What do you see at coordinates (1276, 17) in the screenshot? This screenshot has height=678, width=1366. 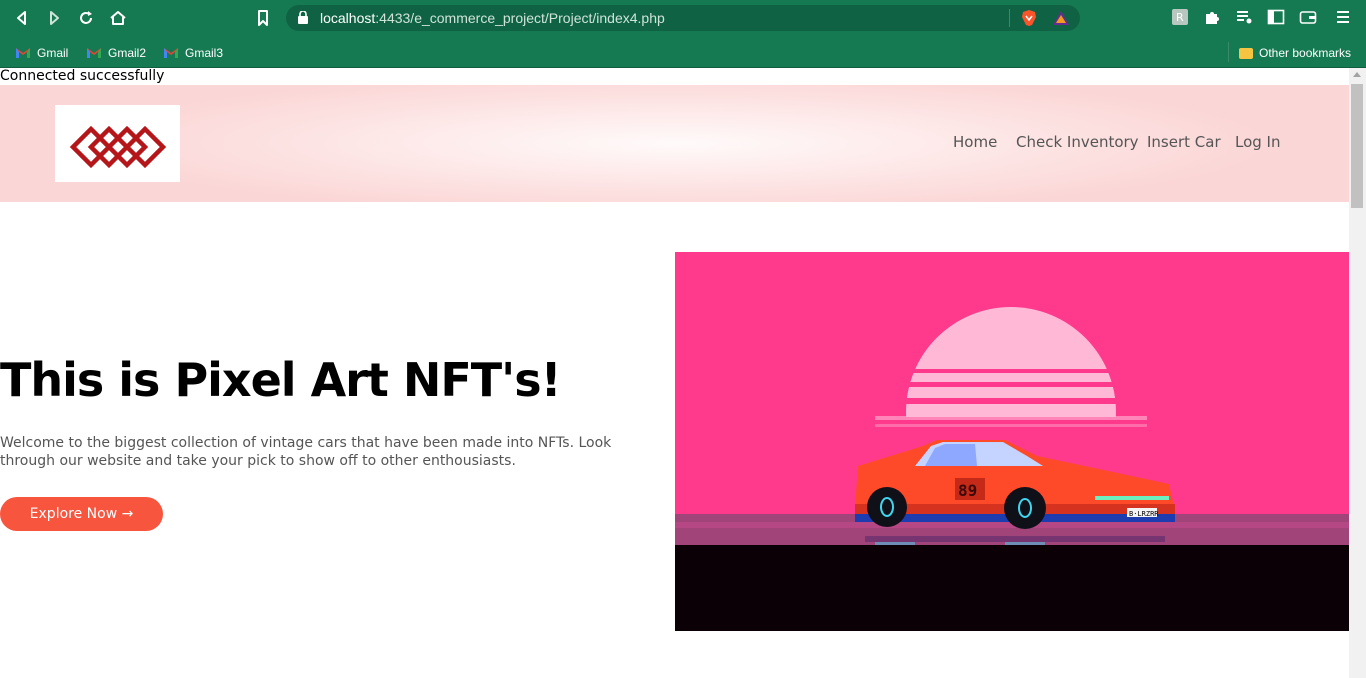 I see `sidebar-icon` at bounding box center [1276, 17].